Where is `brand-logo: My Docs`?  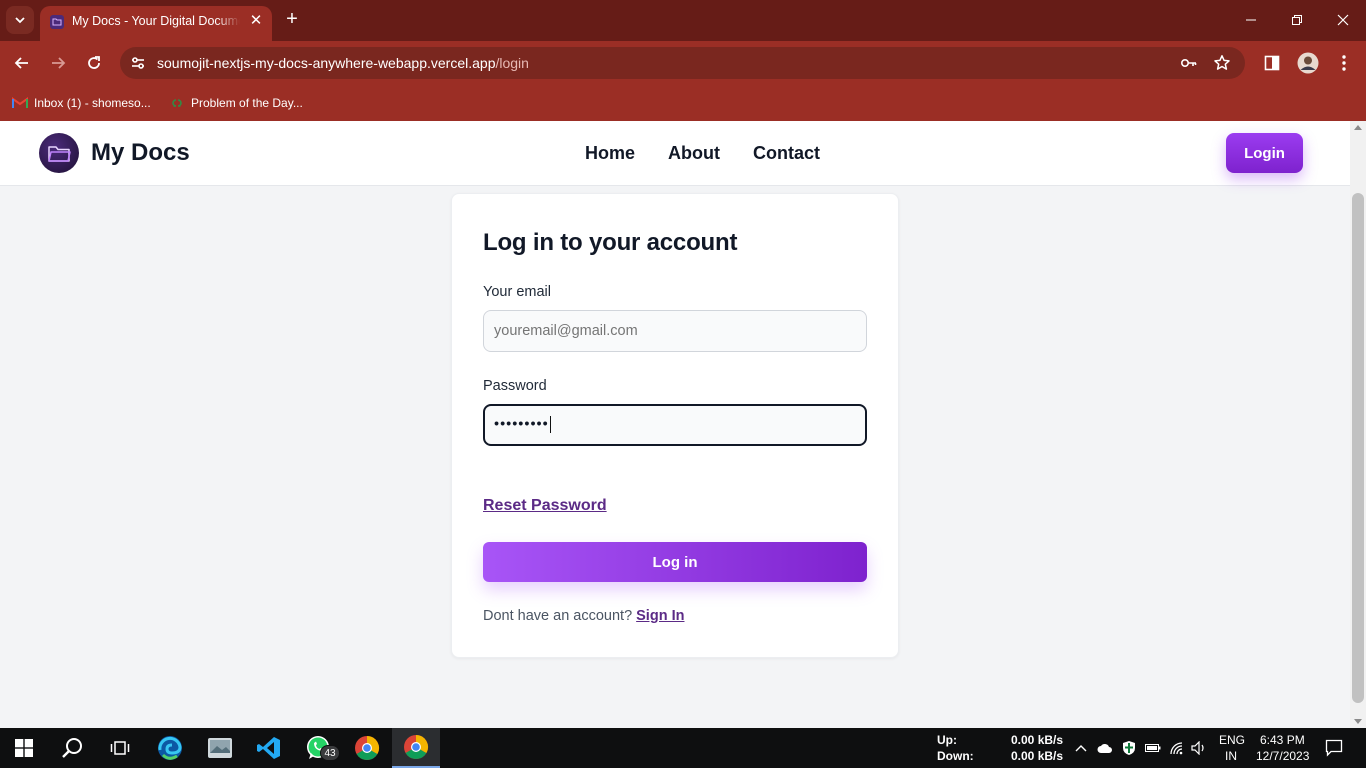
brand-logo: My Docs is located at coordinates (114, 153).